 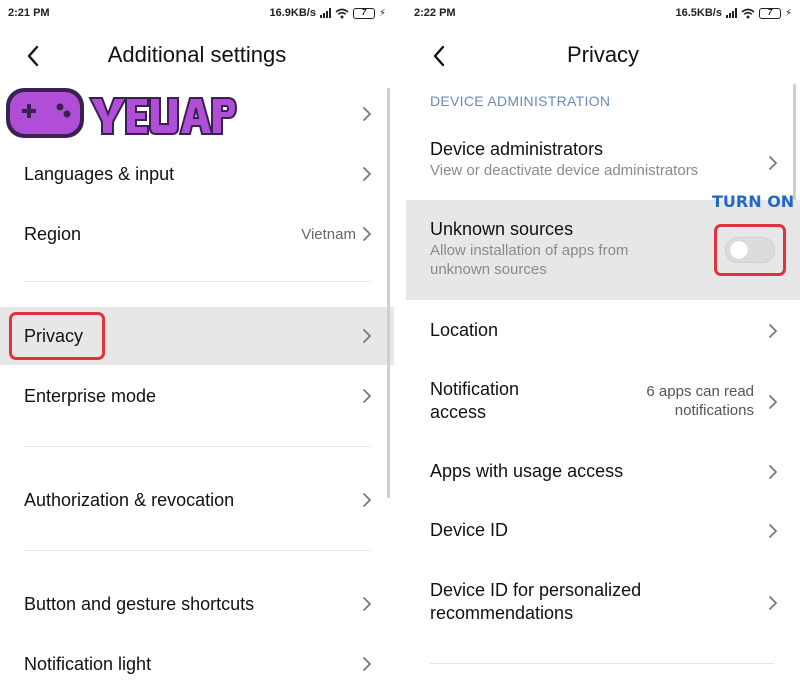 I want to click on notification-light-row: Notification light, so click(x=197, y=664).